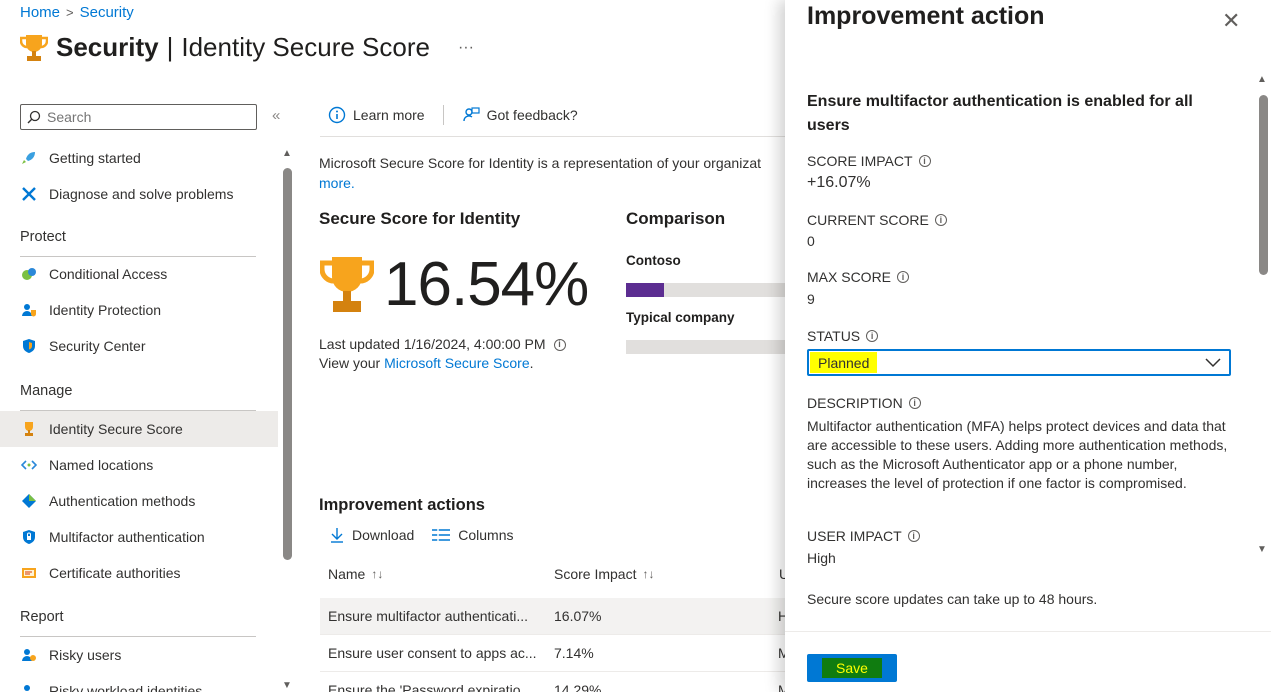  I want to click on download-button: Download, so click(372, 535).